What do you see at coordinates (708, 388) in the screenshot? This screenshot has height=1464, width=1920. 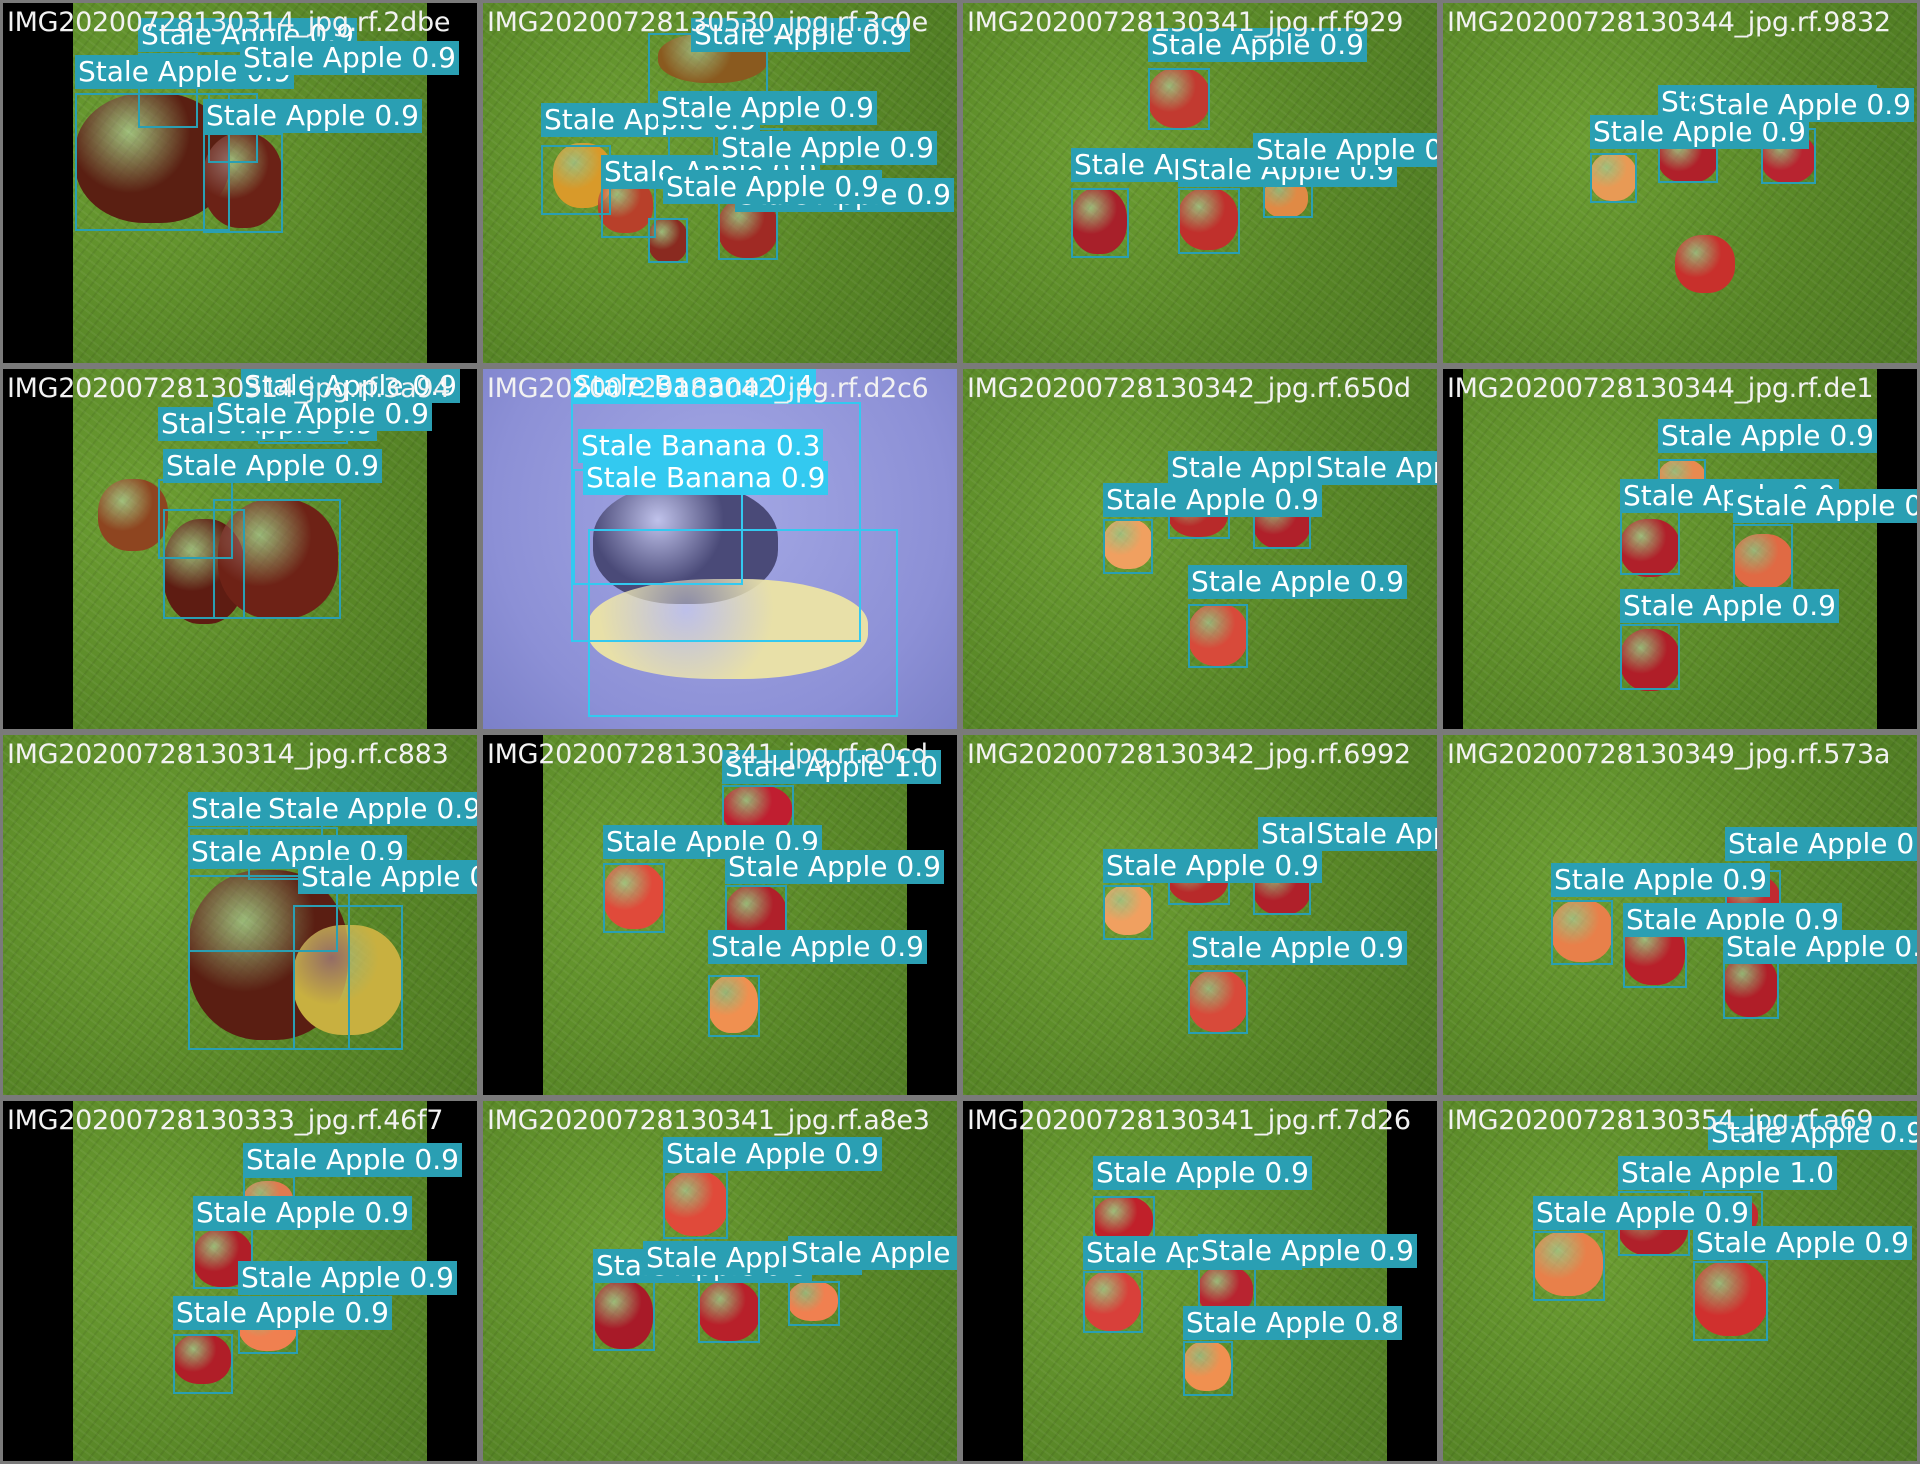 I see `tile-filename: IMG20200729183042_jpg.rf.d2c6` at bounding box center [708, 388].